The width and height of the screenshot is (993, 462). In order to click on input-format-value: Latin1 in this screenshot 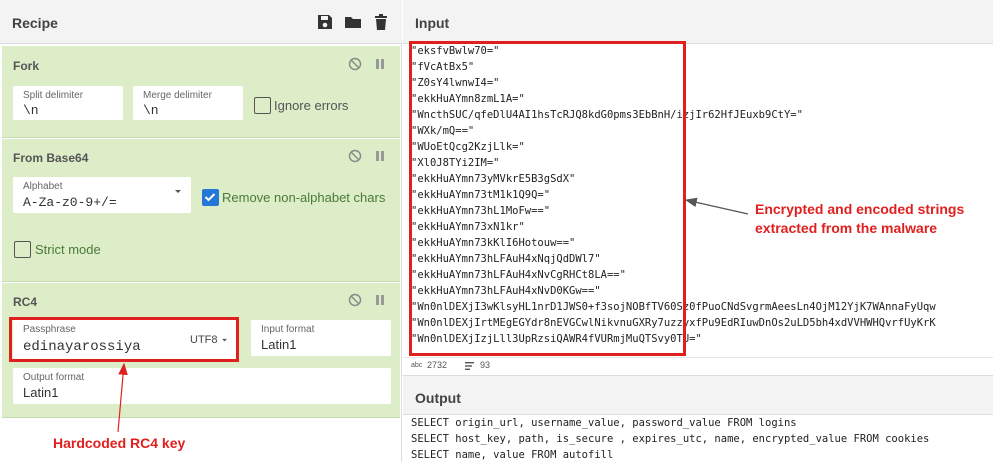, I will do `click(279, 344)`.